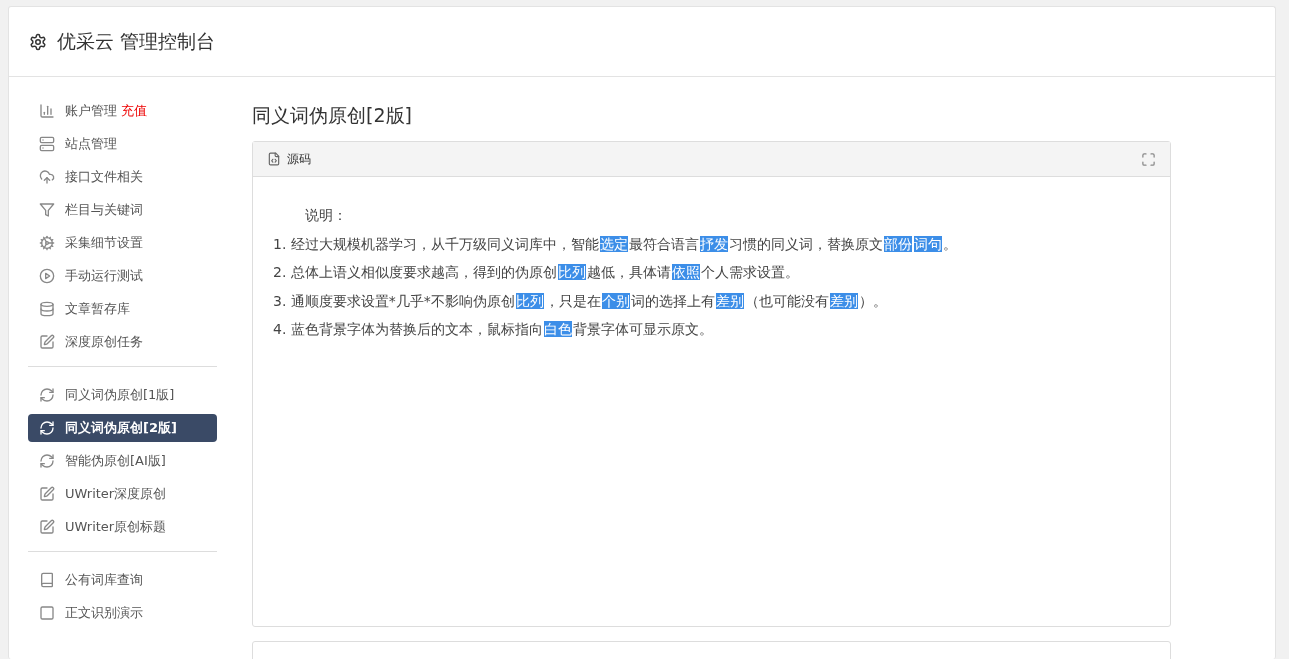 This screenshot has width=1289, height=659. Describe the element at coordinates (104, 580) in the screenshot. I see `sidebar-item-label: 公有词库查询` at that location.